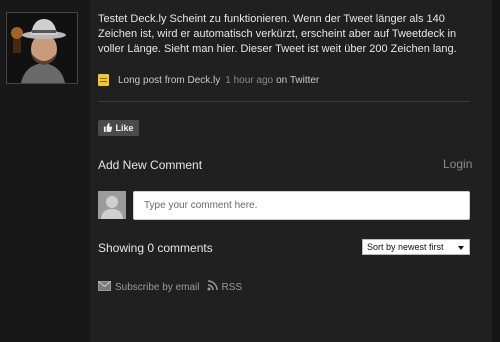  Describe the element at coordinates (169, 80) in the screenshot. I see `post-source-link: Long post from Deck.ly` at that location.